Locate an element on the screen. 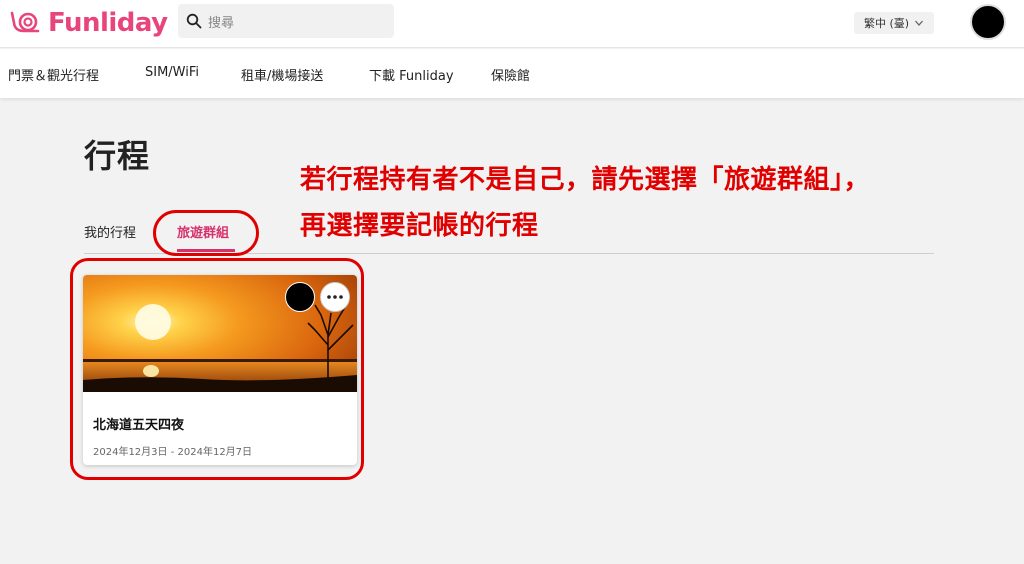 The width and height of the screenshot is (1024, 564). nav-download-app: 下載 Funliday is located at coordinates (411, 74).